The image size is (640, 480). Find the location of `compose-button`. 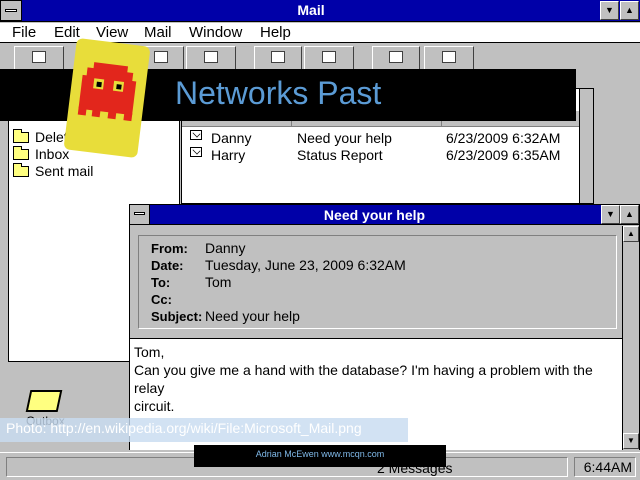

compose-button is located at coordinates (39, 58).